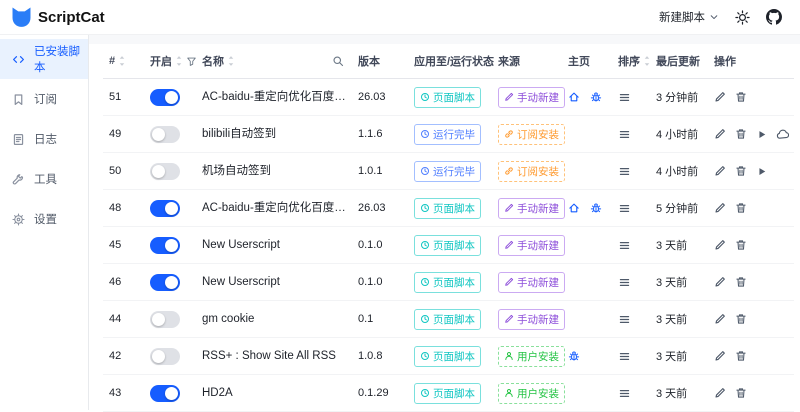  I want to click on sidebar-item-0: 已安装脚本, so click(44, 59).